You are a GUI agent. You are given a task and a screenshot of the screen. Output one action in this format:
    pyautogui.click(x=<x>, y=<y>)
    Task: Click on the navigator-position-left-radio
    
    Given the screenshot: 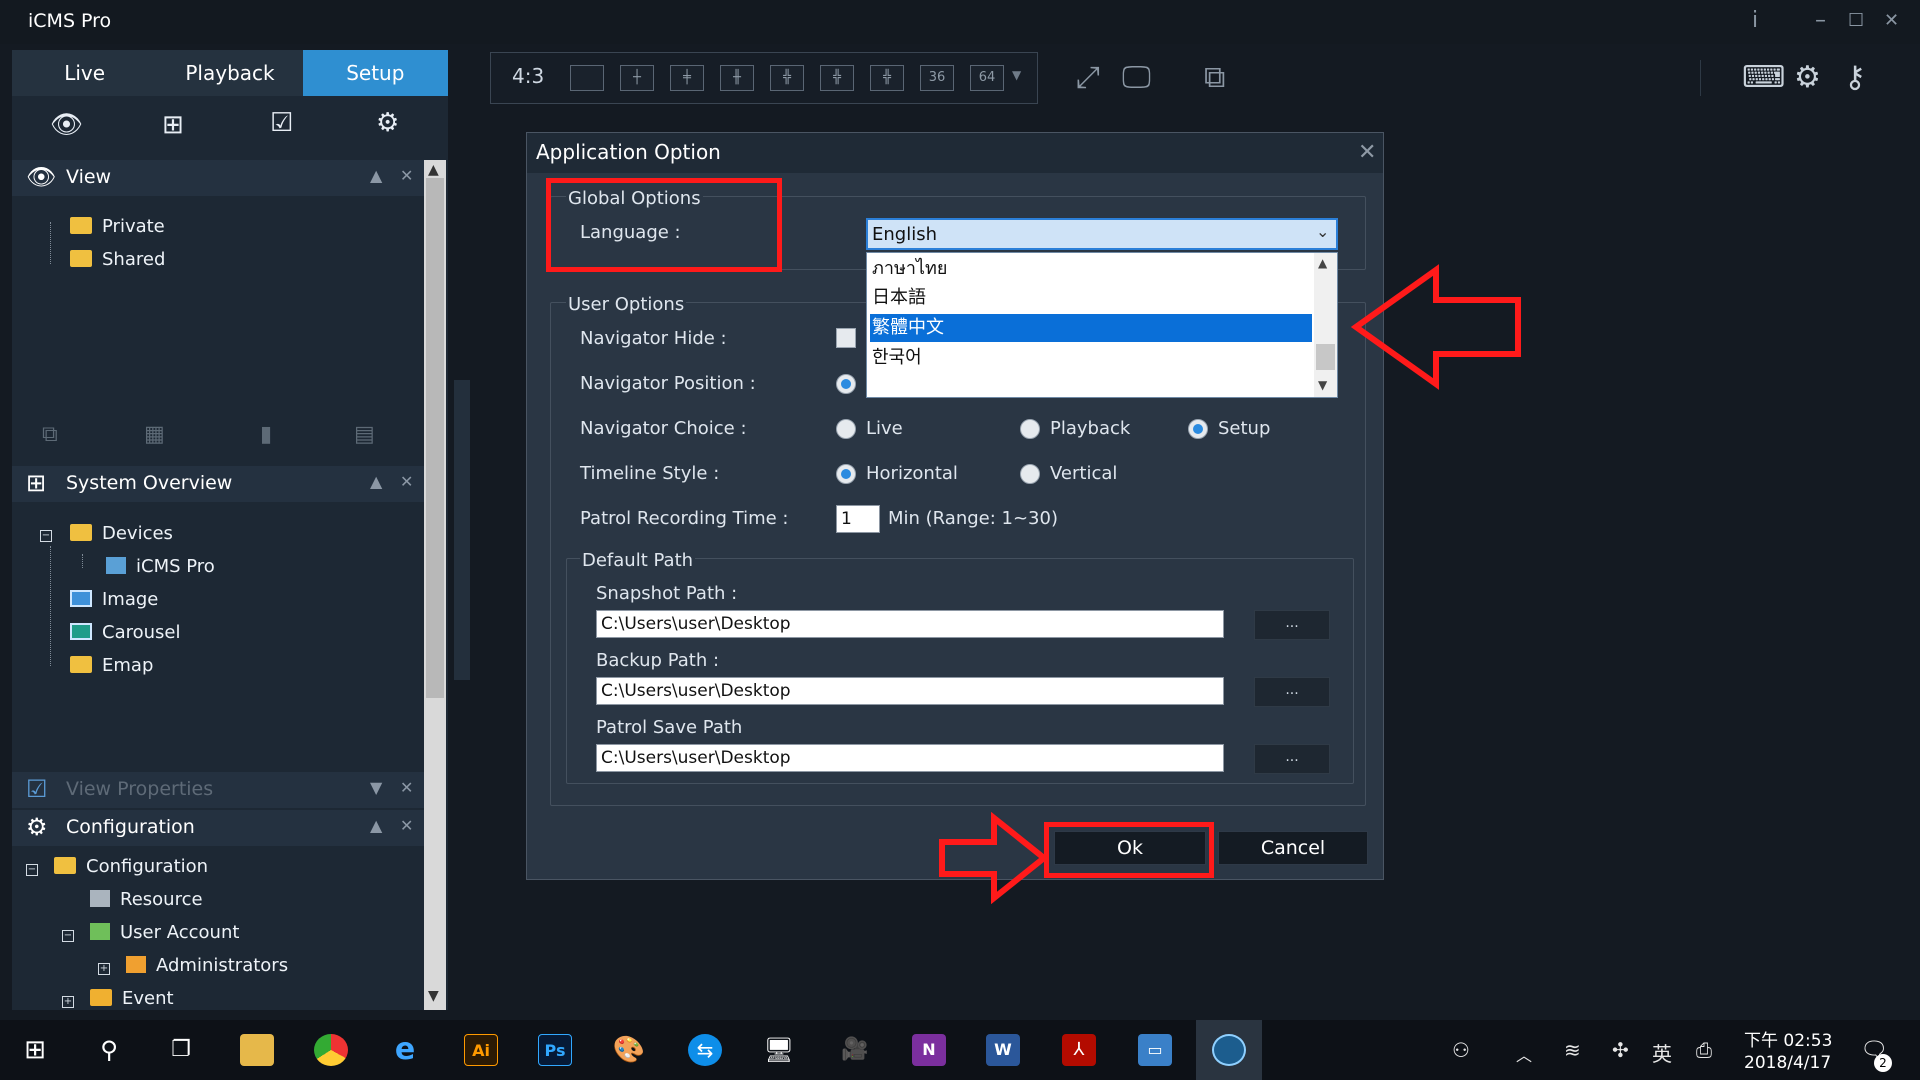 What is the action you would take?
    pyautogui.click(x=846, y=384)
    